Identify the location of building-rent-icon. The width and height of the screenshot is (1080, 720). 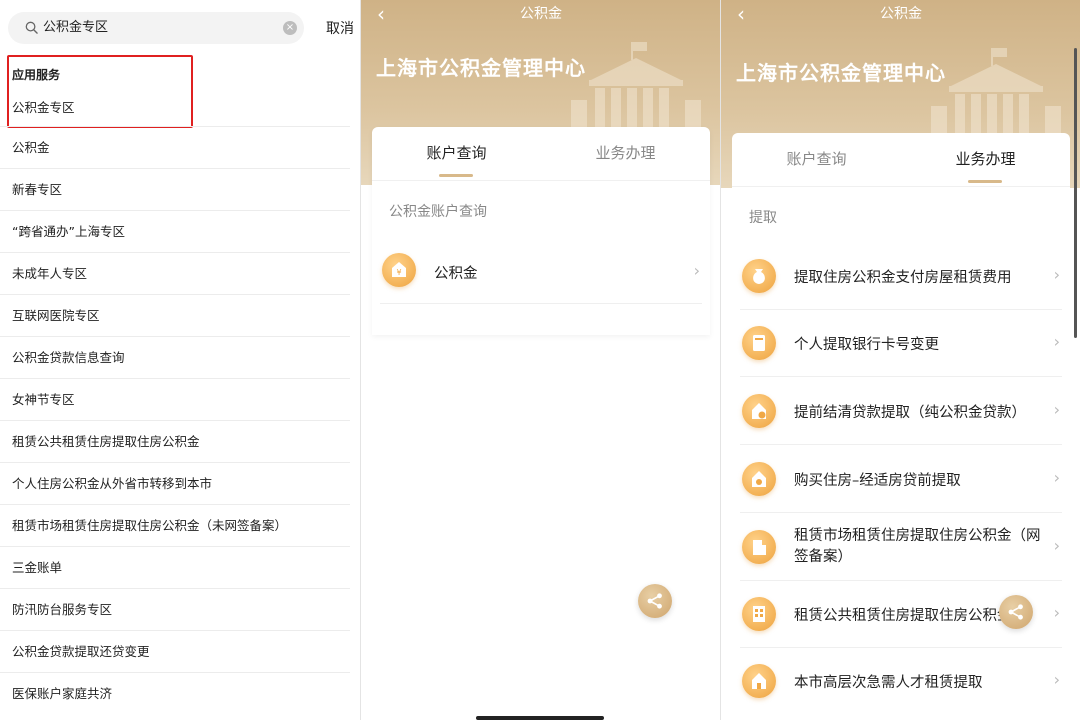
(759, 547).